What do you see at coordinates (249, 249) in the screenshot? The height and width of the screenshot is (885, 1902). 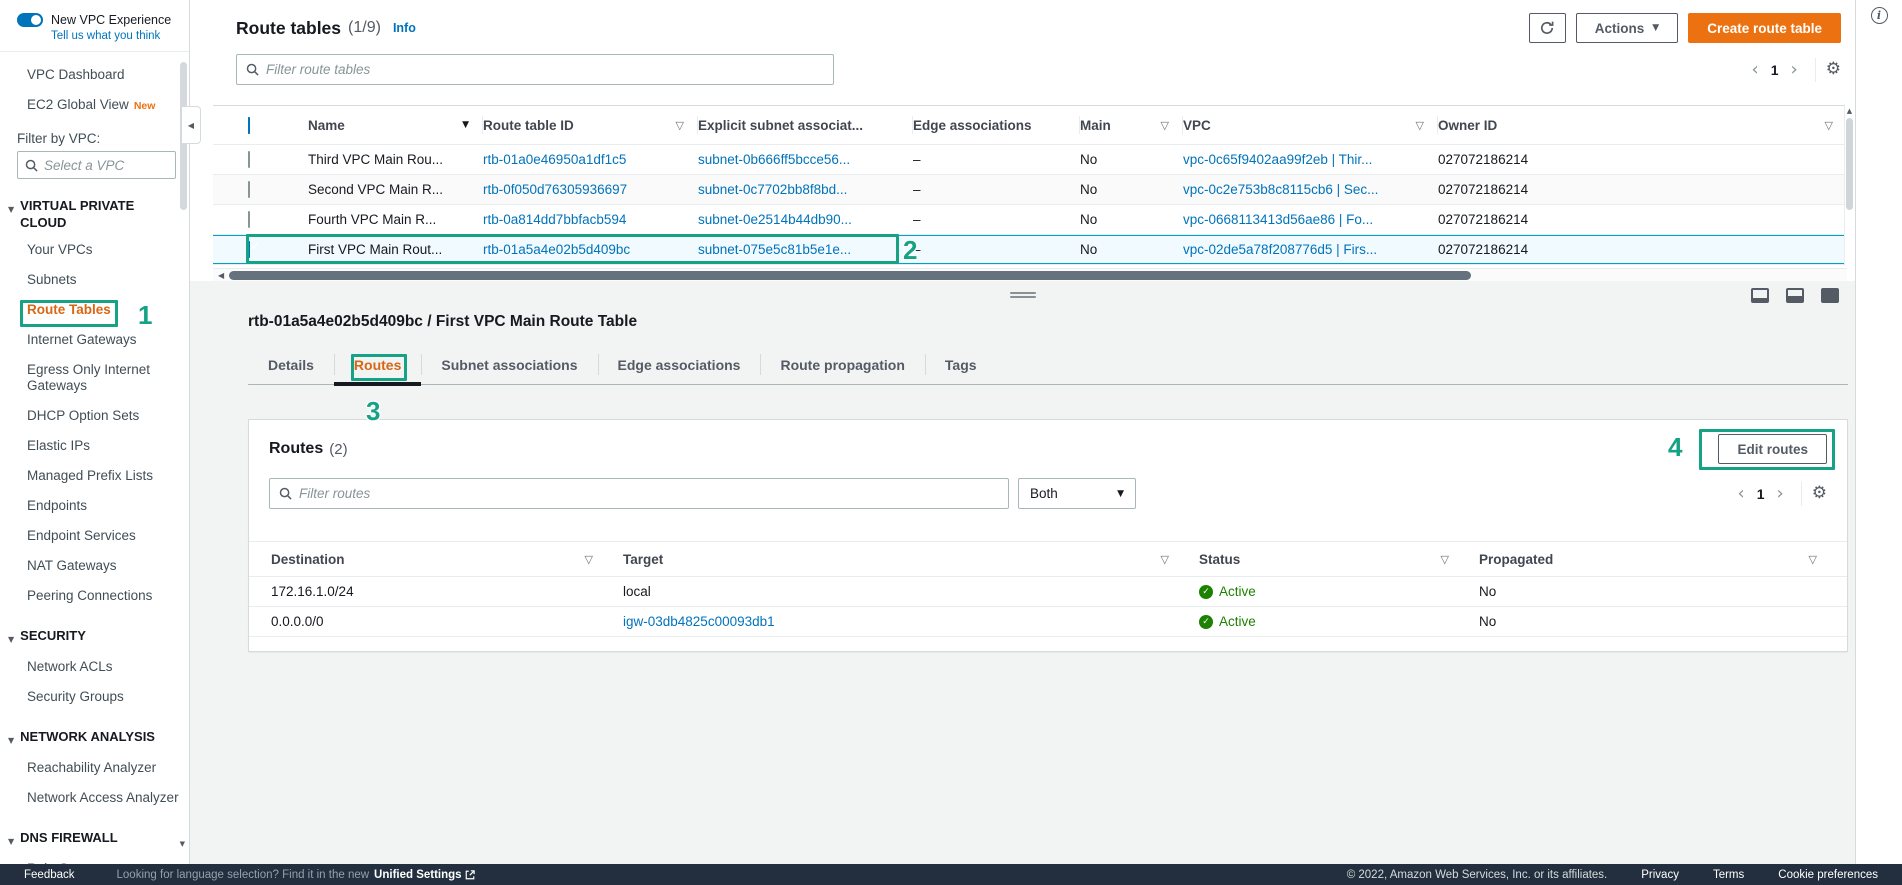 I see `row-checkbox-checked` at bounding box center [249, 249].